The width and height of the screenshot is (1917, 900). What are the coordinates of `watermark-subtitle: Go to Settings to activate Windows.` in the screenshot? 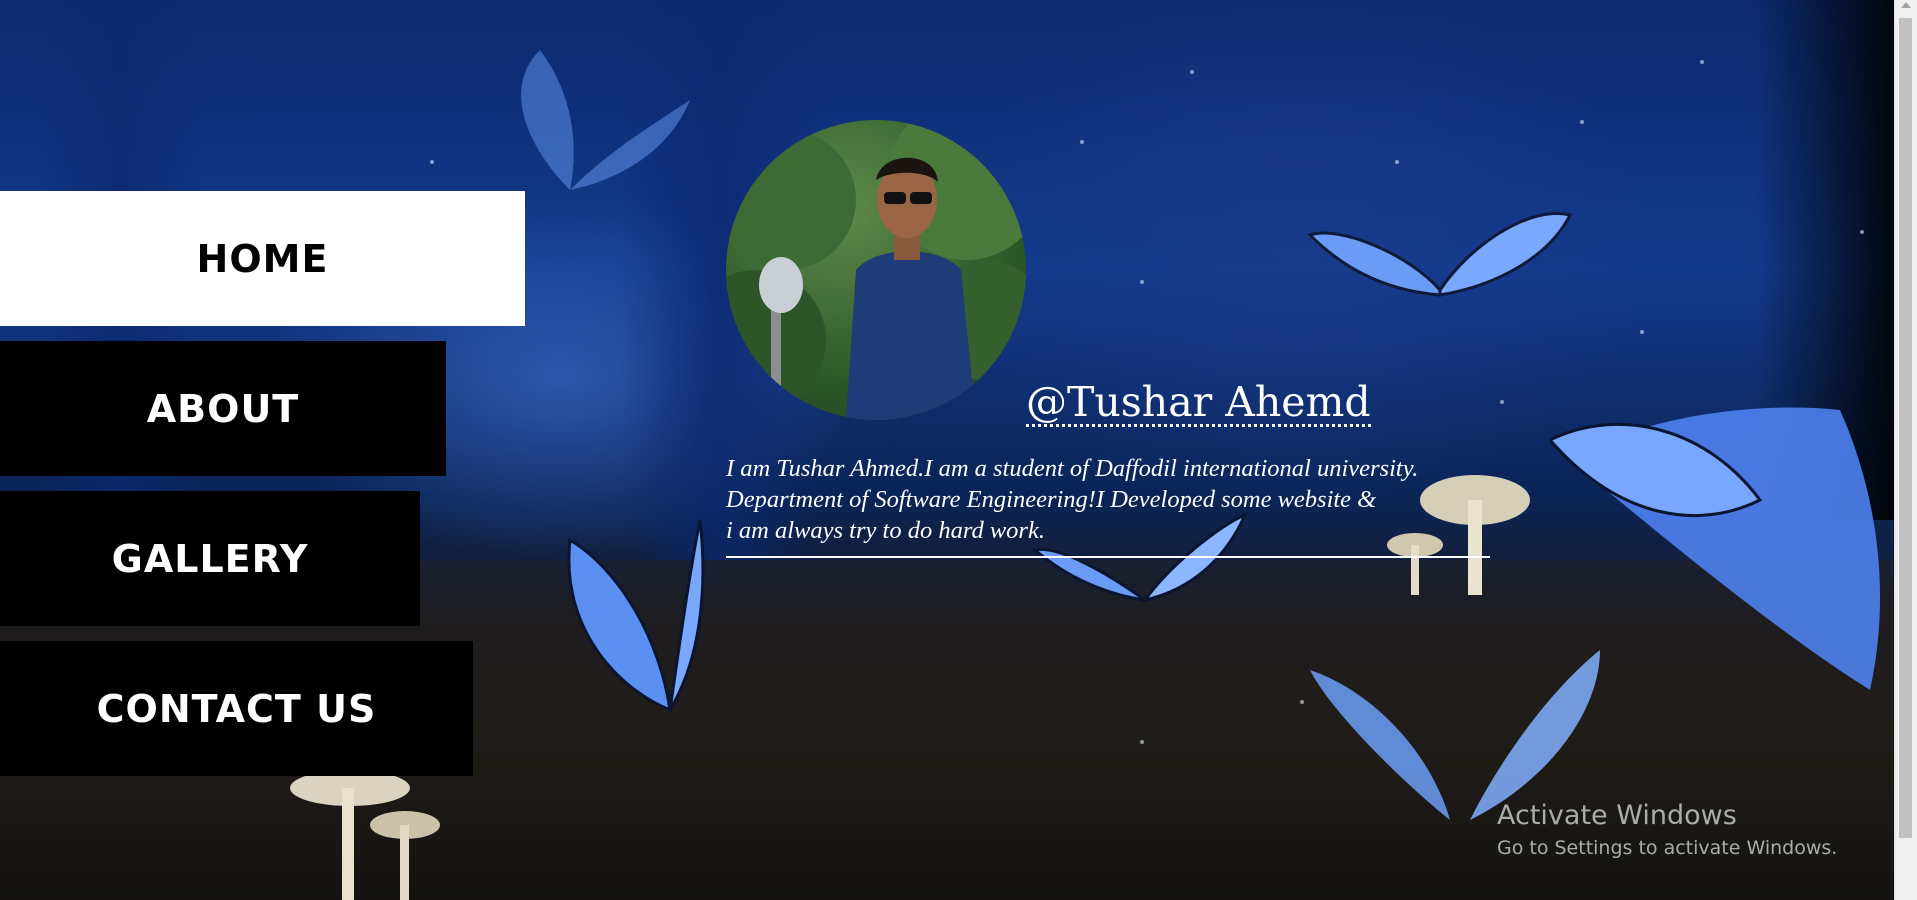 It's located at (1667, 848).